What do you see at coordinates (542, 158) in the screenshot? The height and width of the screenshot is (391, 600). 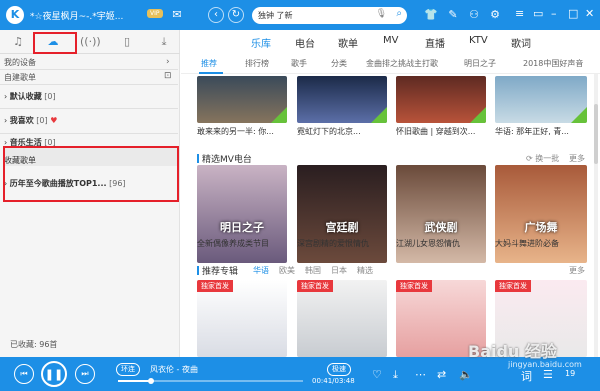 I see `refresh-batch-button: ⟳ 换一批` at bounding box center [542, 158].